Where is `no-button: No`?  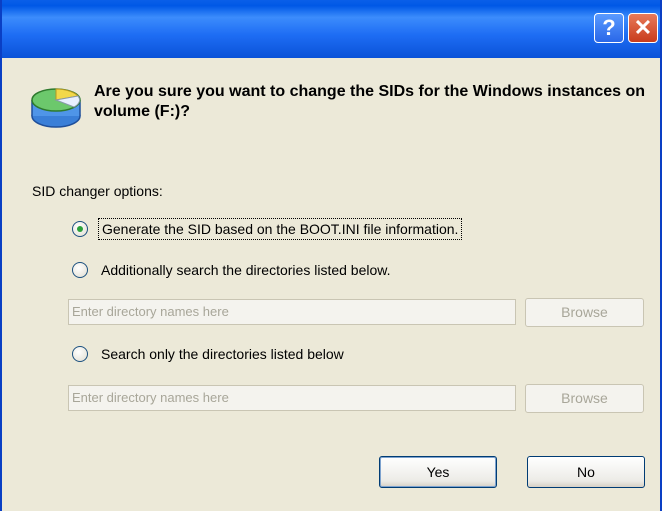
no-button: No is located at coordinates (586, 472).